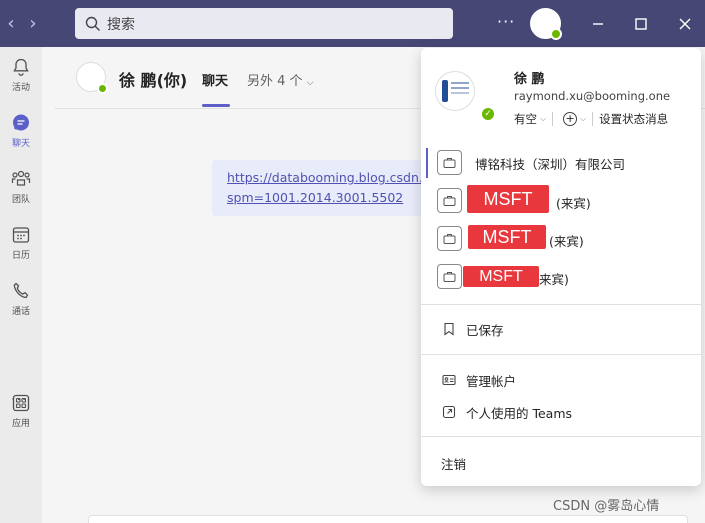  What do you see at coordinates (21, 403) in the screenshot?
I see `apps-icon` at bounding box center [21, 403].